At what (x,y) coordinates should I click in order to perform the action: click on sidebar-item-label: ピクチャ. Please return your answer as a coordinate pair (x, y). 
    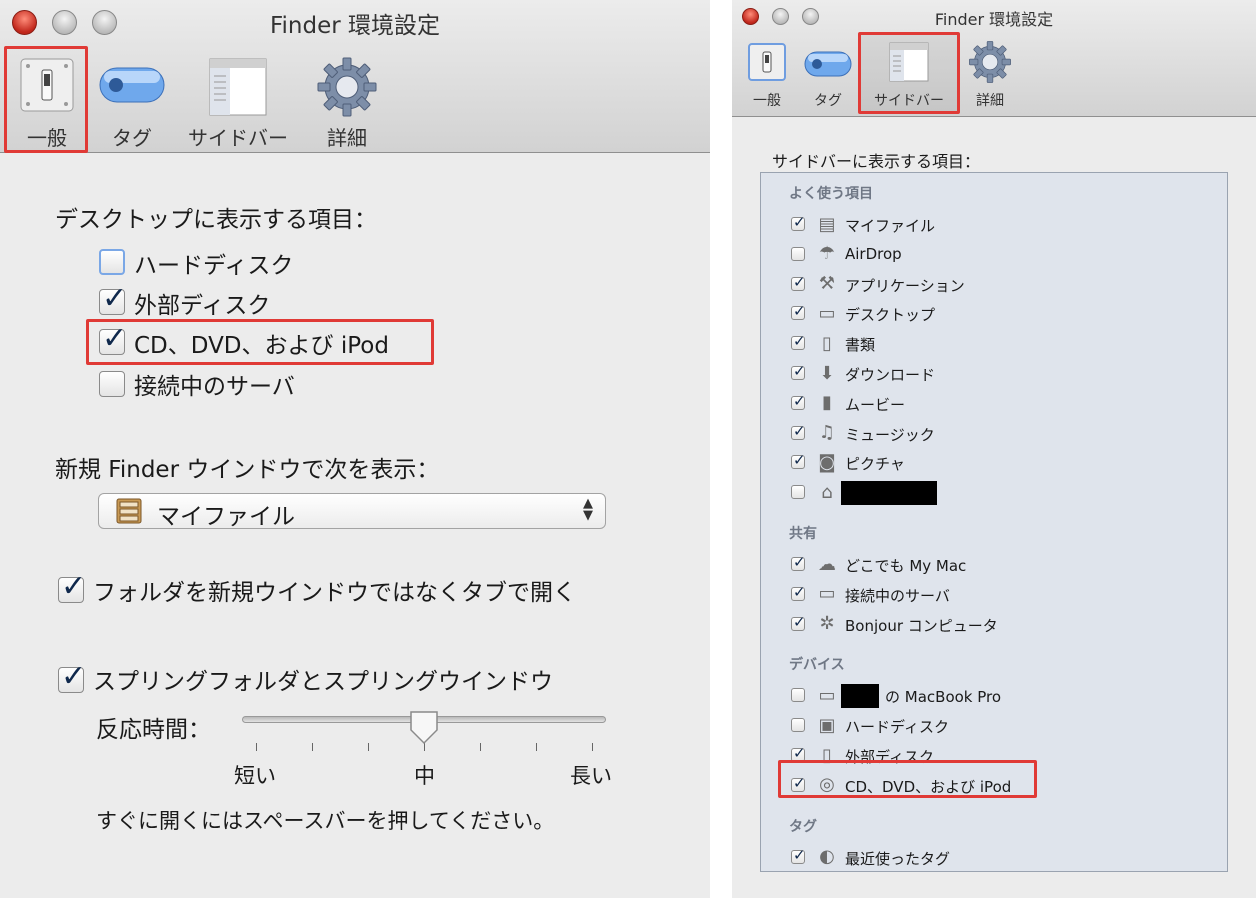
    Looking at the image, I should click on (875, 464).